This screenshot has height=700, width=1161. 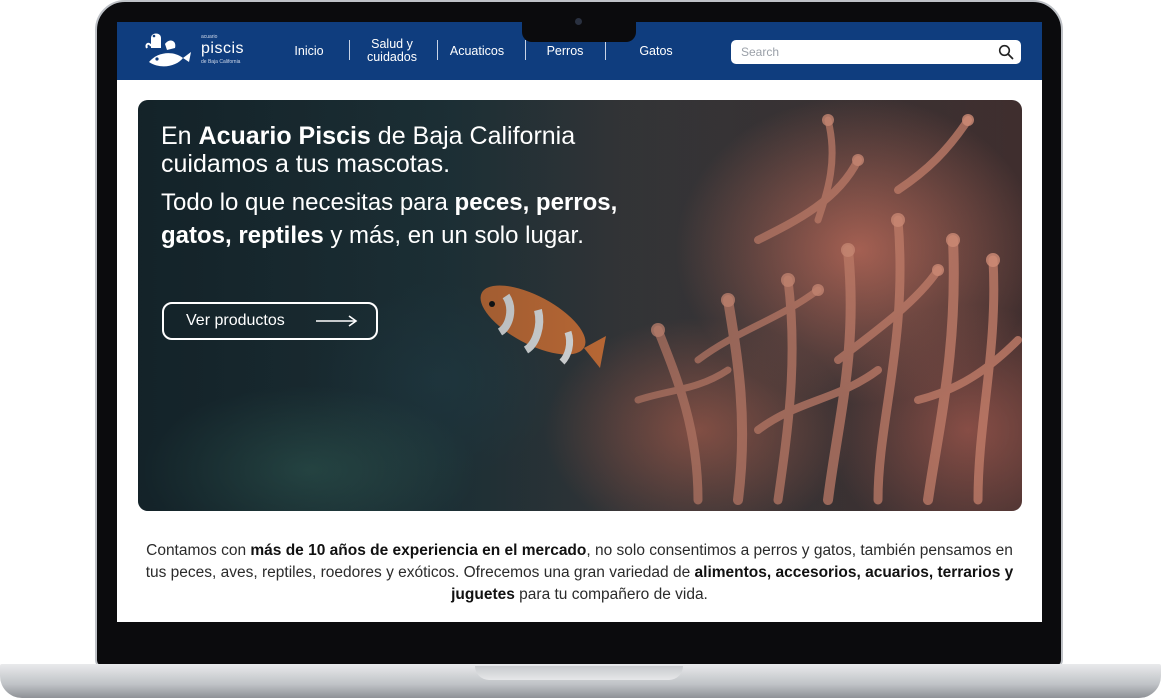 I want to click on nav-item-gatos: Gatos, so click(x=656, y=51).